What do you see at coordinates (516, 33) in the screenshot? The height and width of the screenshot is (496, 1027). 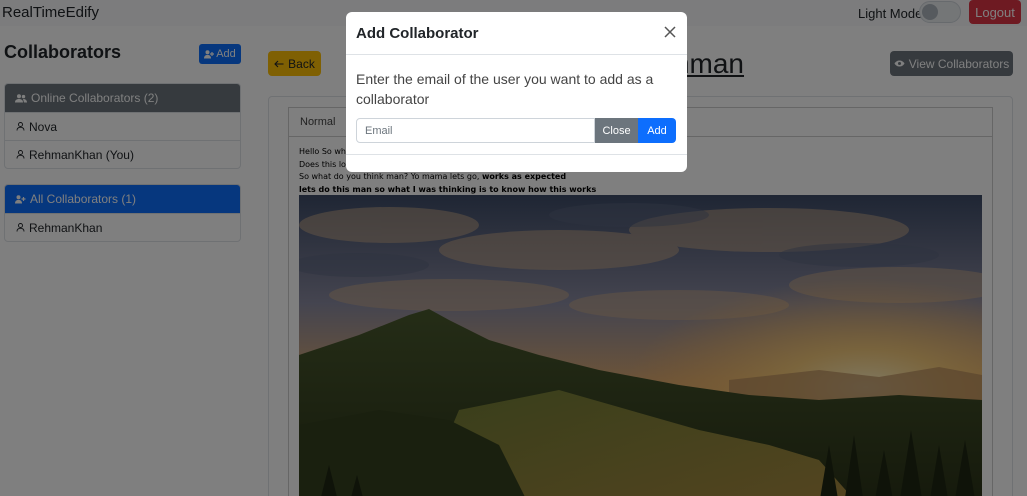 I see `modal-header: Add Collaborator` at bounding box center [516, 33].